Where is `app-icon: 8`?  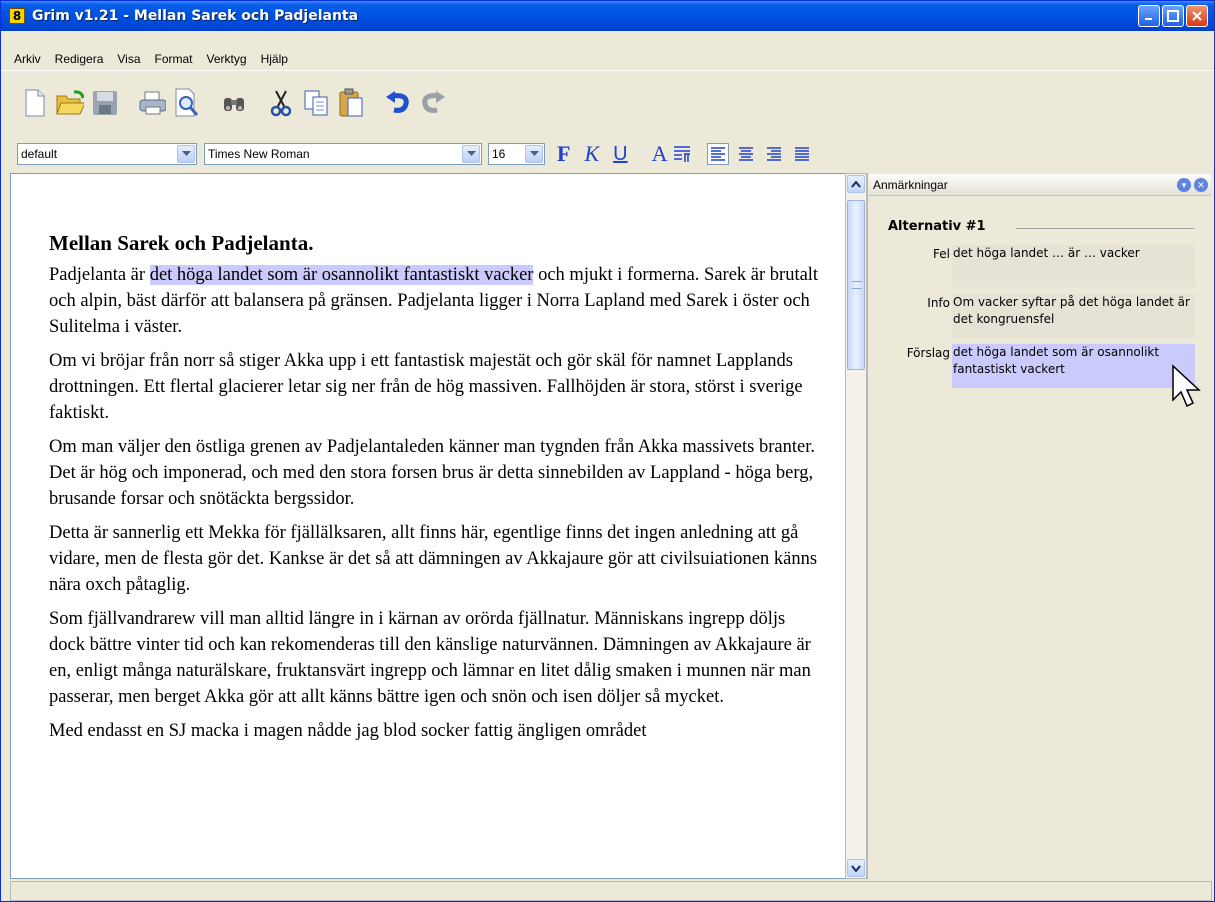 app-icon: 8 is located at coordinates (17, 16).